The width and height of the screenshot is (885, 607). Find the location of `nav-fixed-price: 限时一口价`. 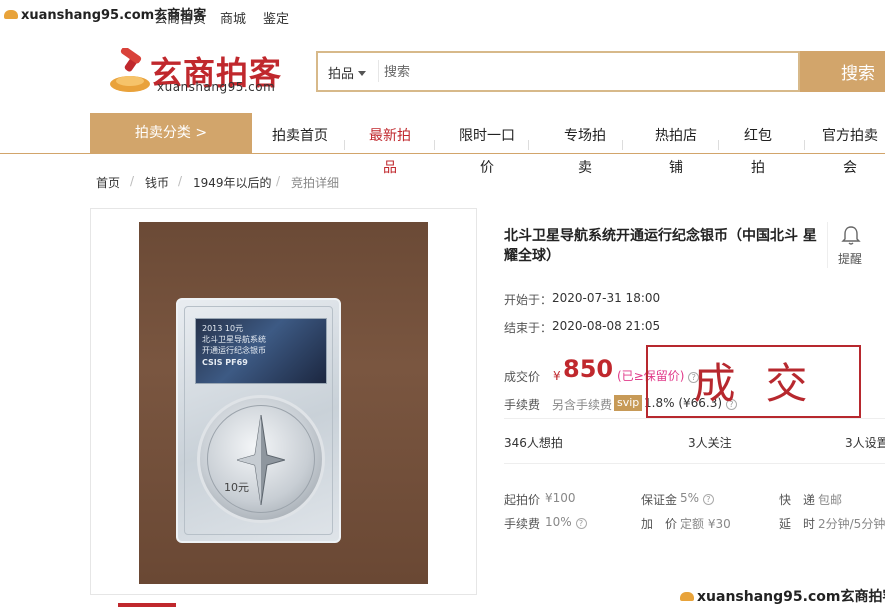

nav-fixed-price: 限时一口价 is located at coordinates (487, 152).